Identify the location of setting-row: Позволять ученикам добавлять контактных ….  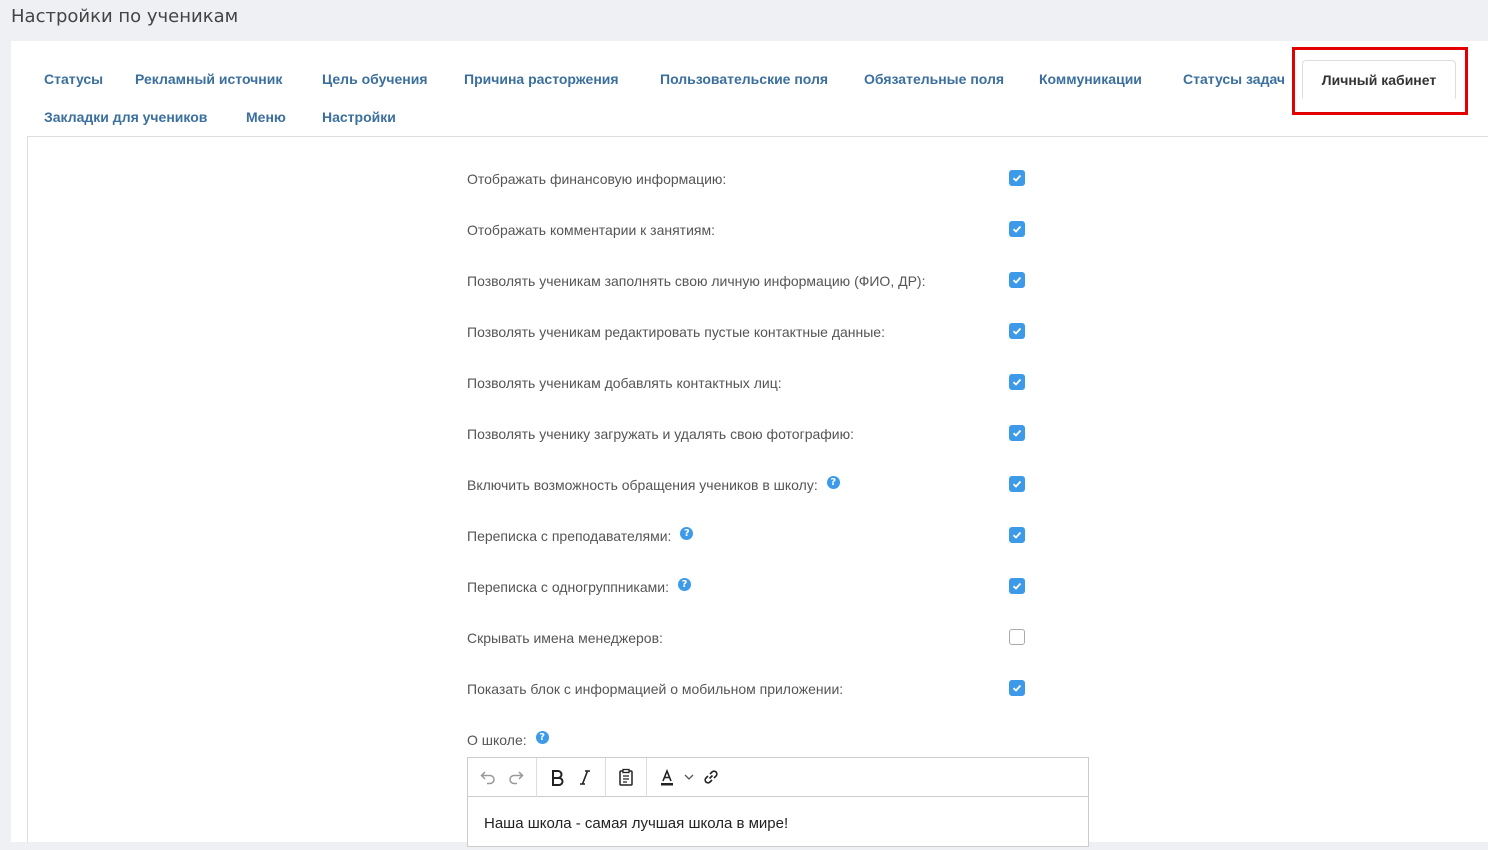
(747, 383).